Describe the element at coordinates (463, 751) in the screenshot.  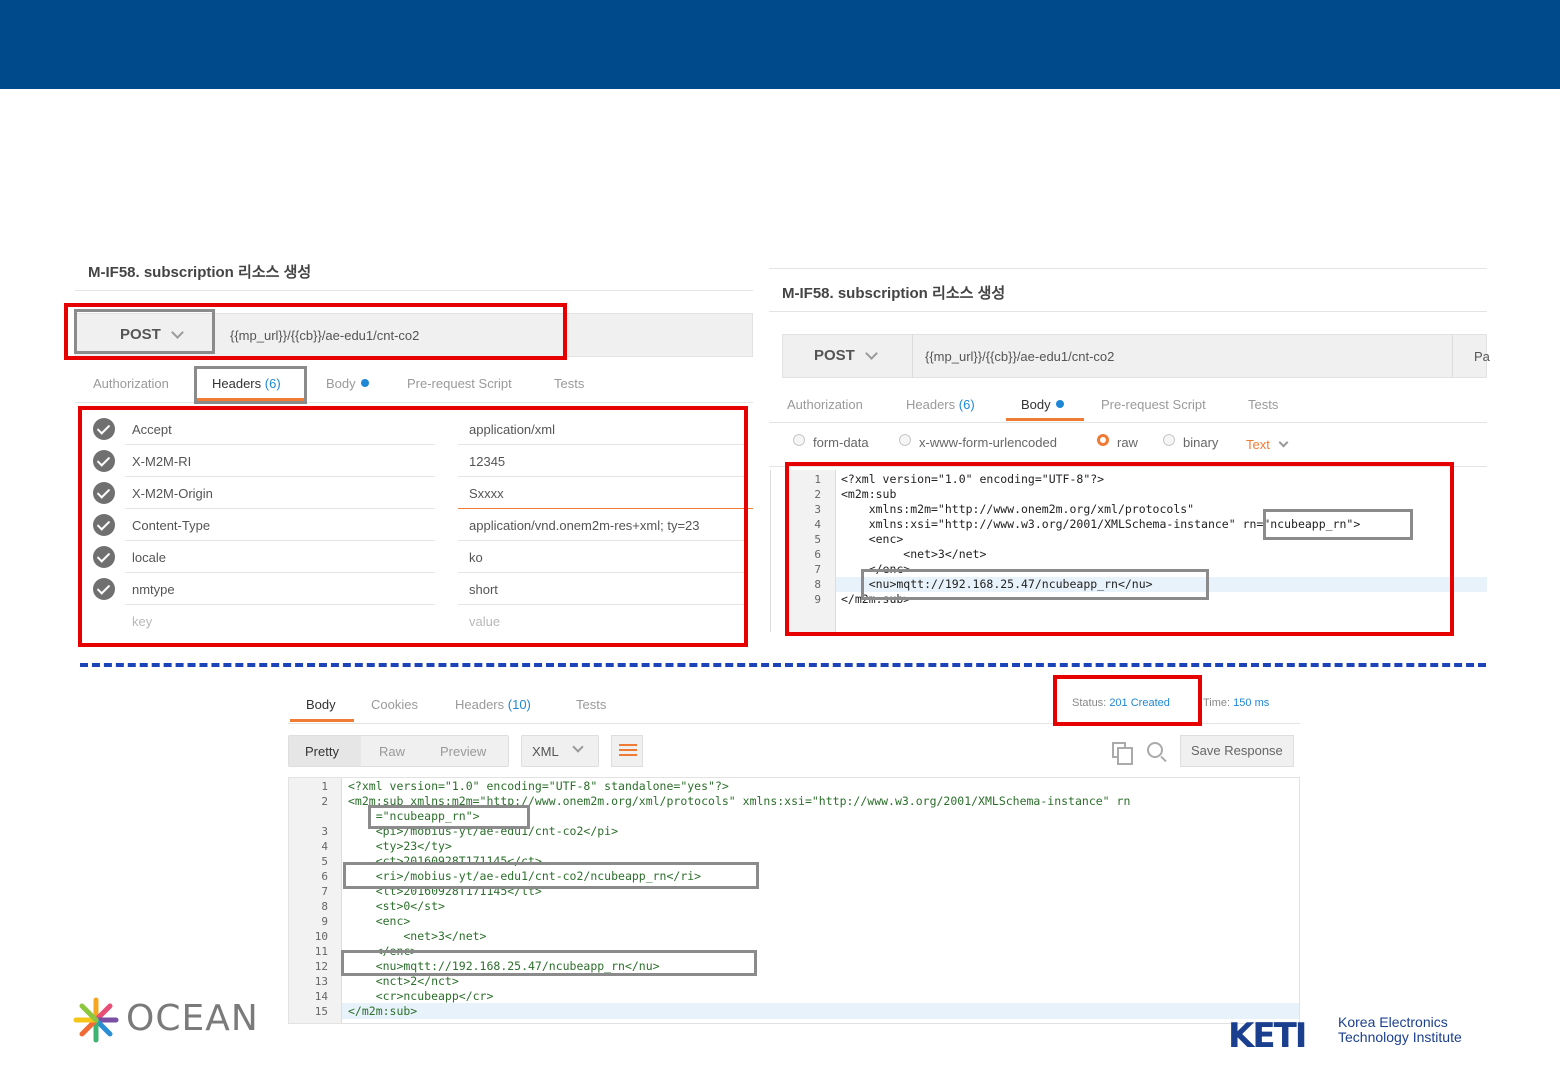
I see `view-mode-preview: Preview` at that location.